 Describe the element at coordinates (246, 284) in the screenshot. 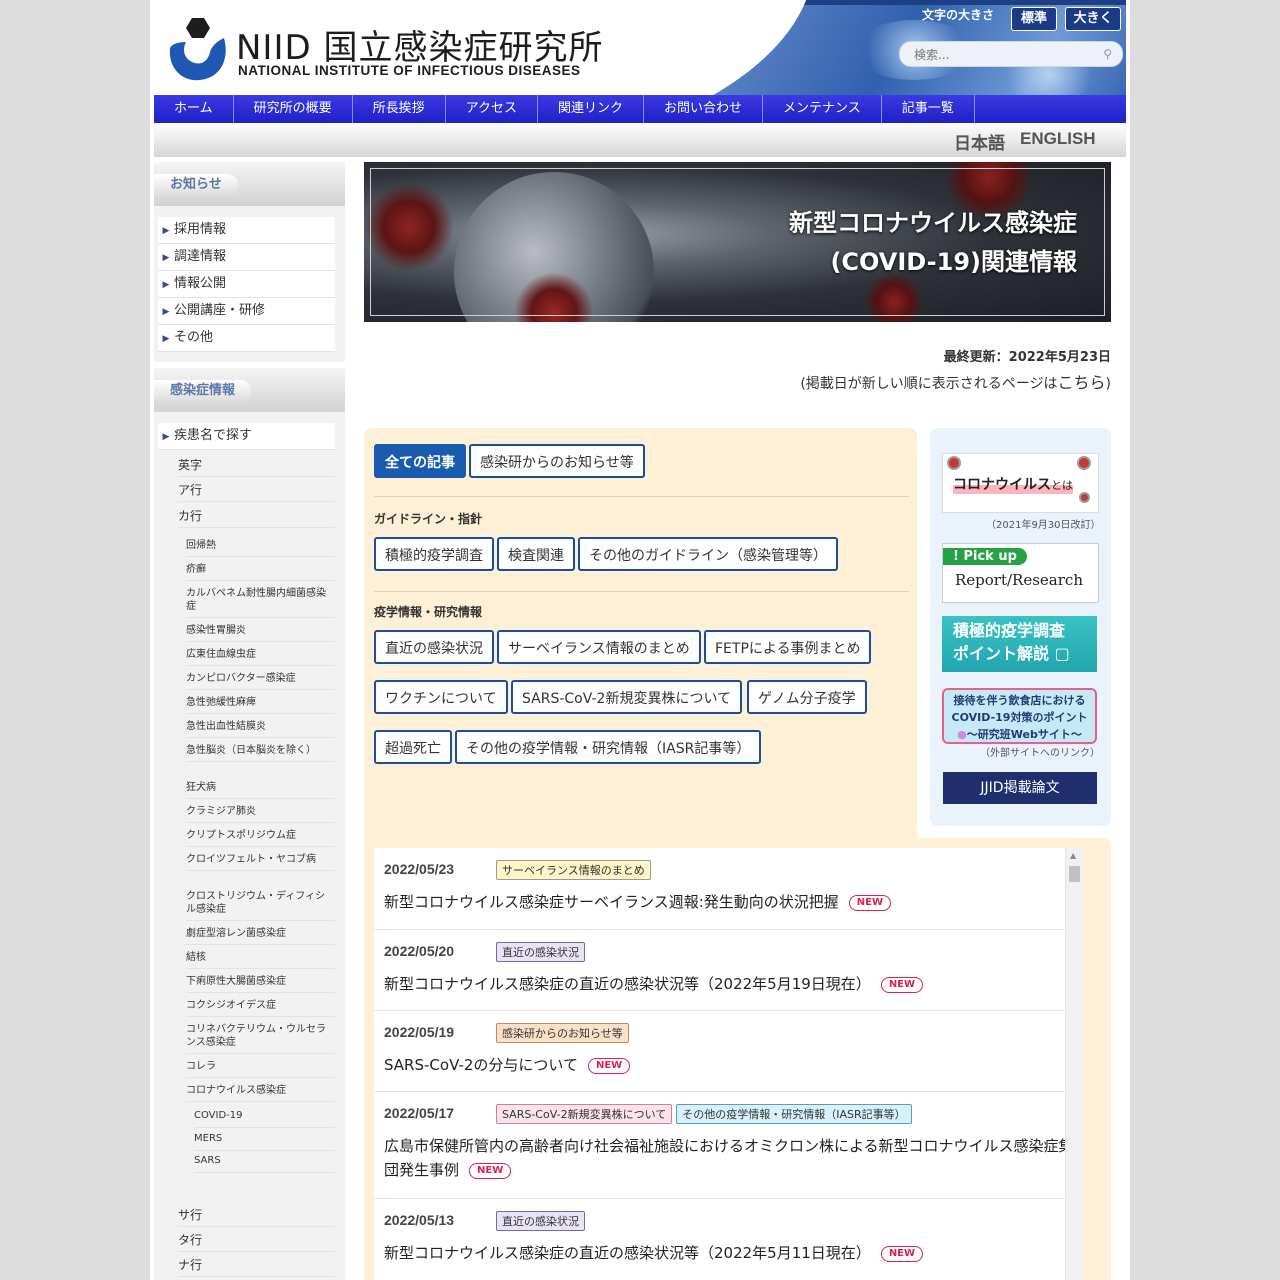

I see `sidebar-item-disclosure: ▶ 情報公開` at that location.